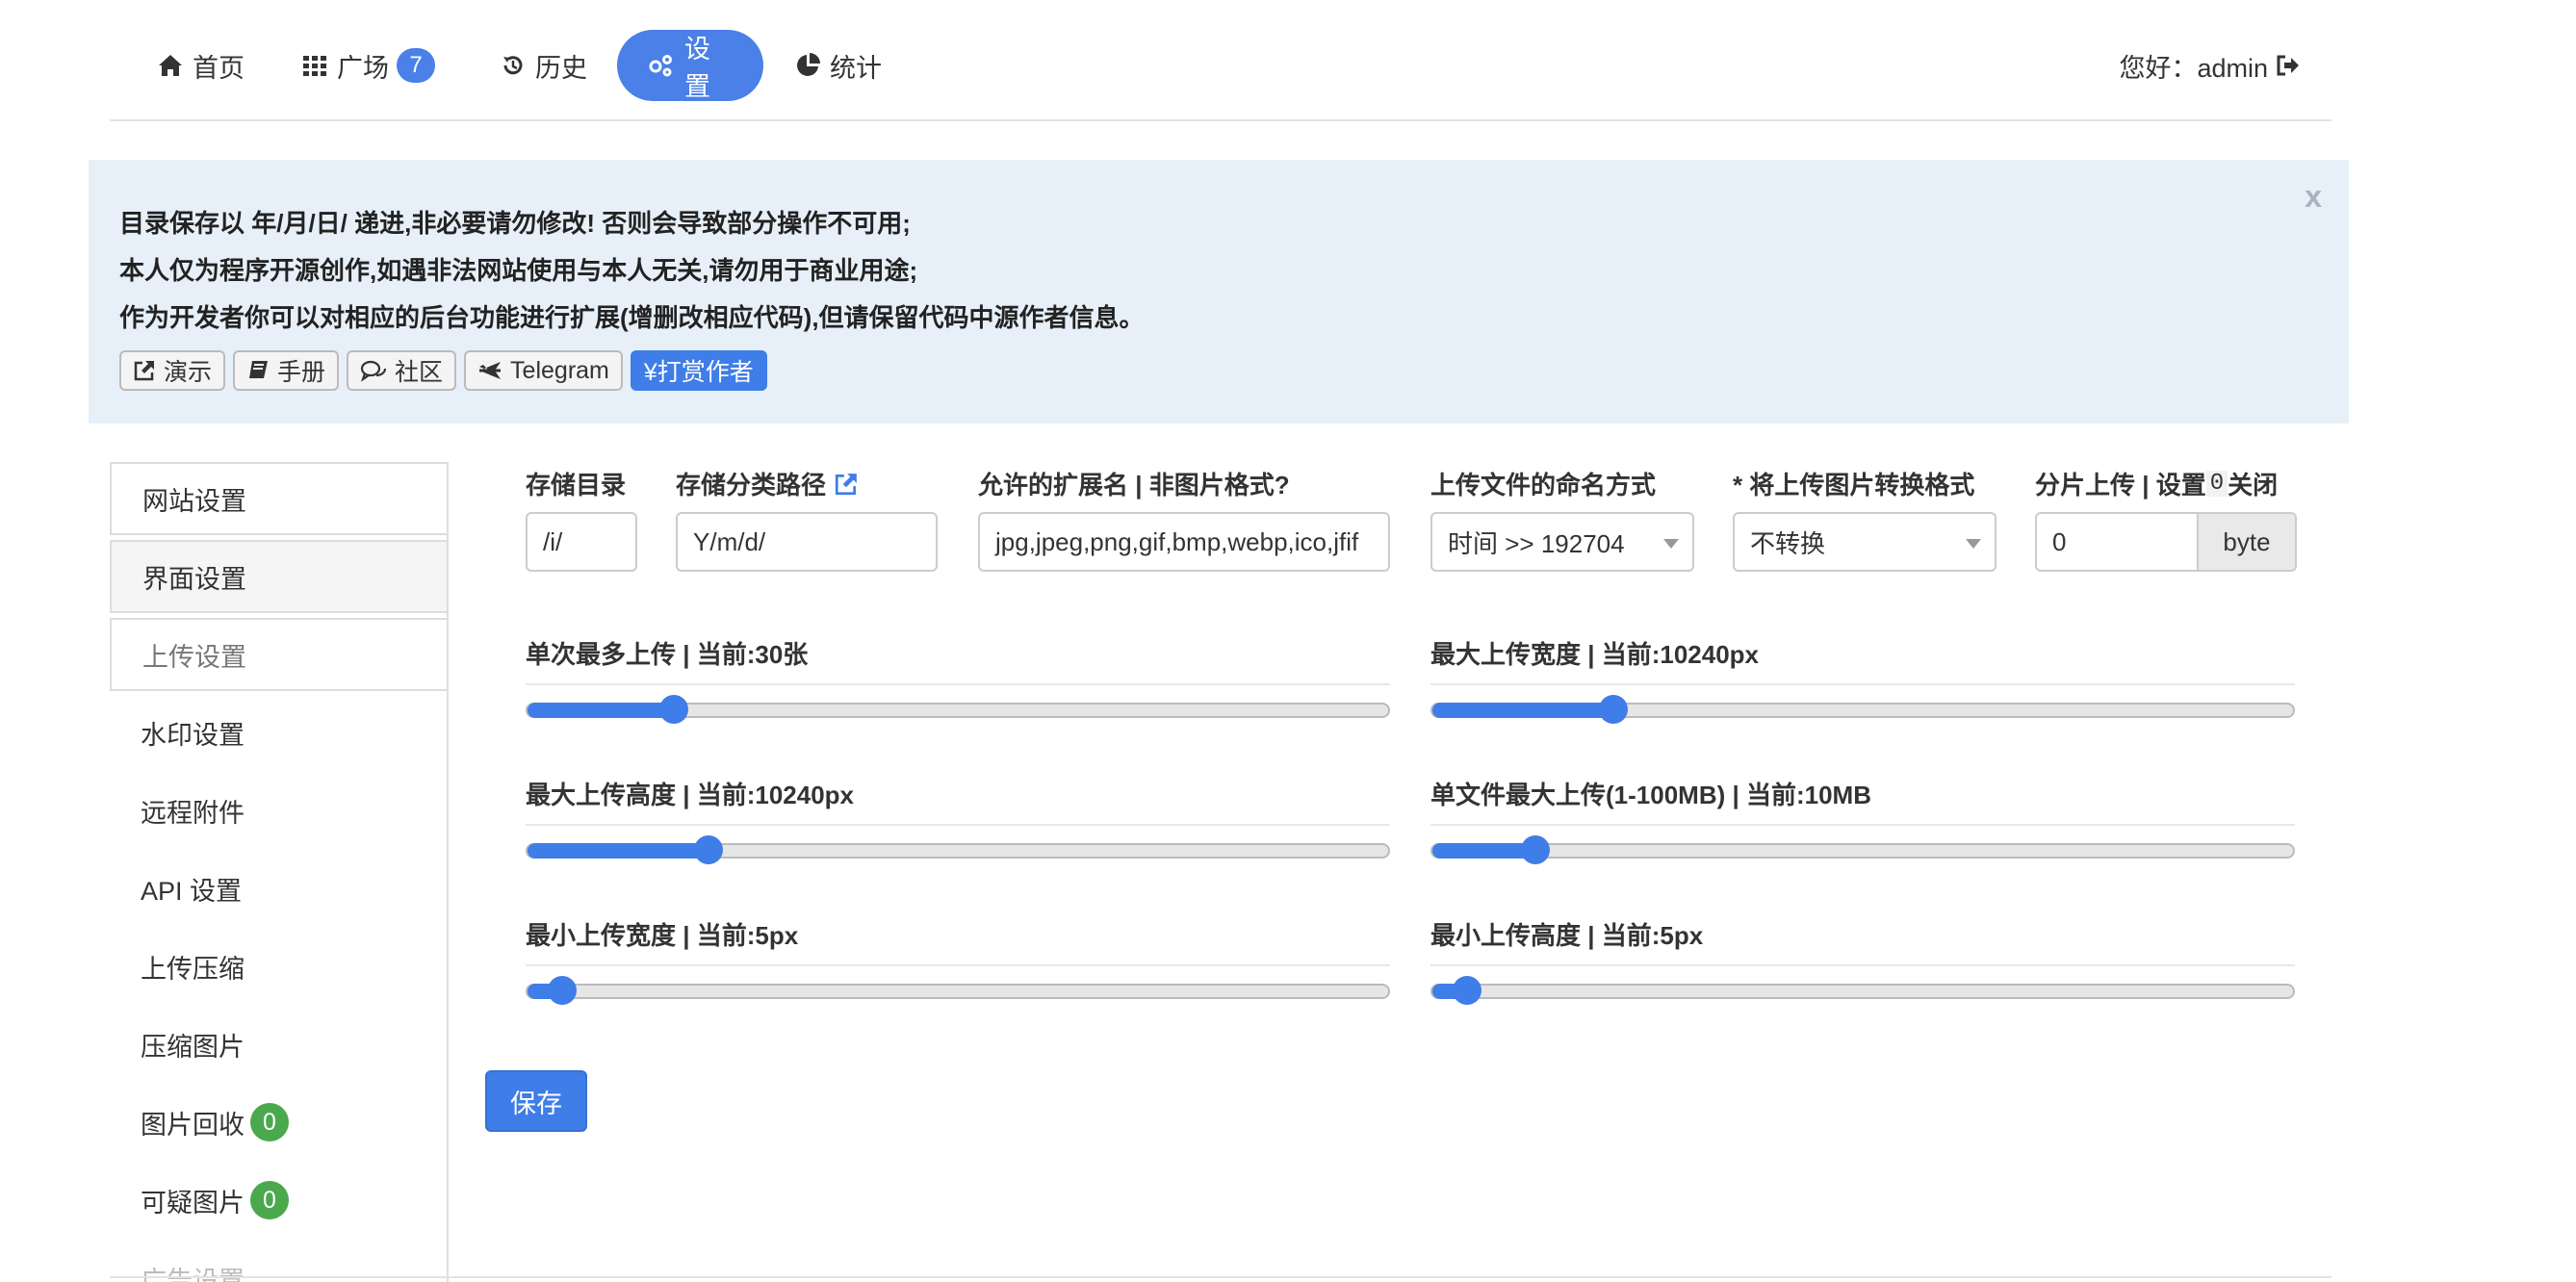 Image resolution: width=2576 pixels, height=1282 pixels. I want to click on chunk-label: 分片上传 | 设置 0 关闭, so click(2156, 483).